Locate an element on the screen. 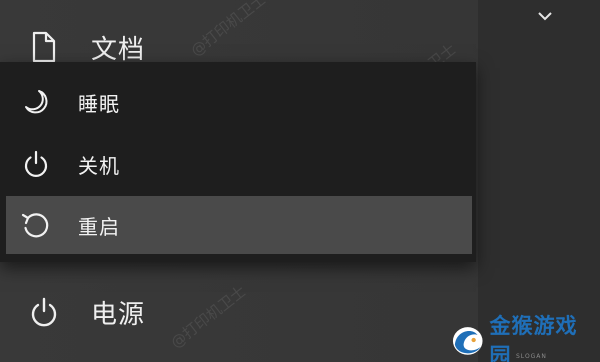 The height and width of the screenshot is (362, 600). restart-label: 重启 is located at coordinates (99, 226).